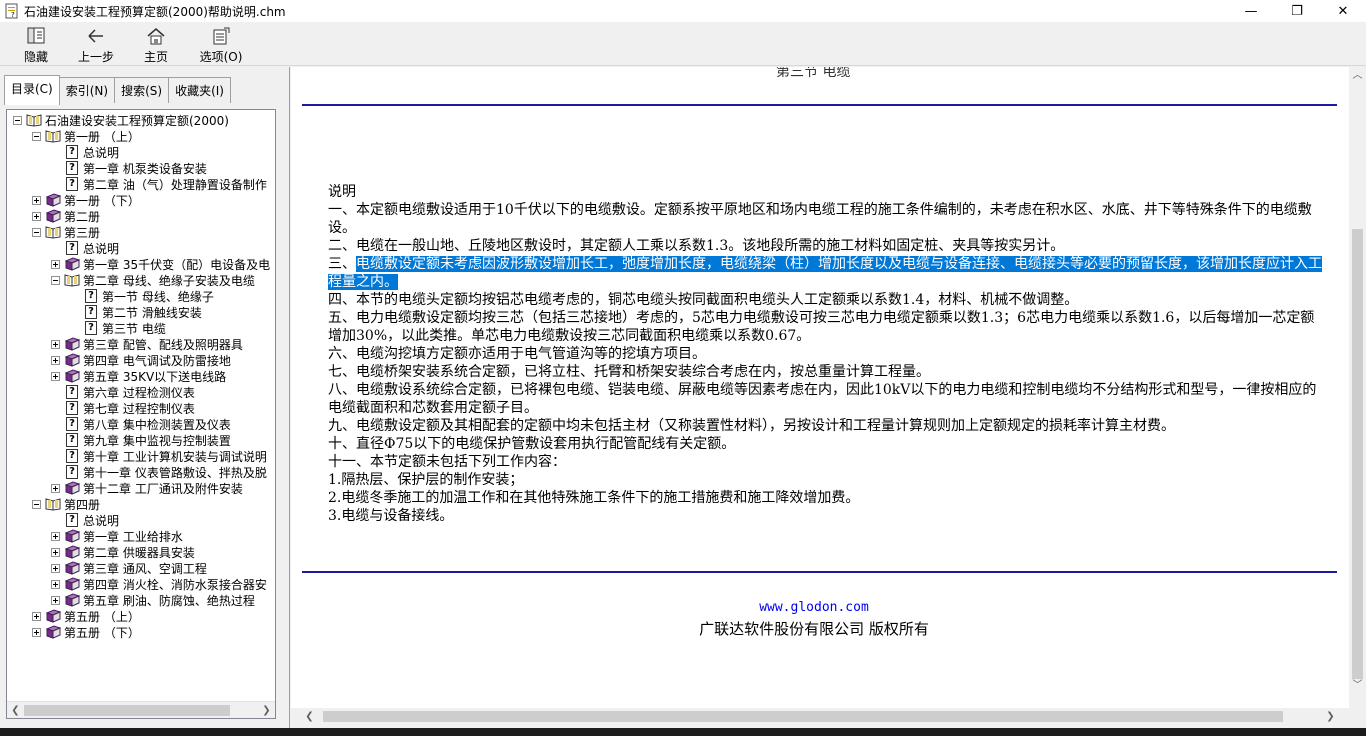  I want to click on content-scroll-right-icon: ❯, so click(1330, 716).